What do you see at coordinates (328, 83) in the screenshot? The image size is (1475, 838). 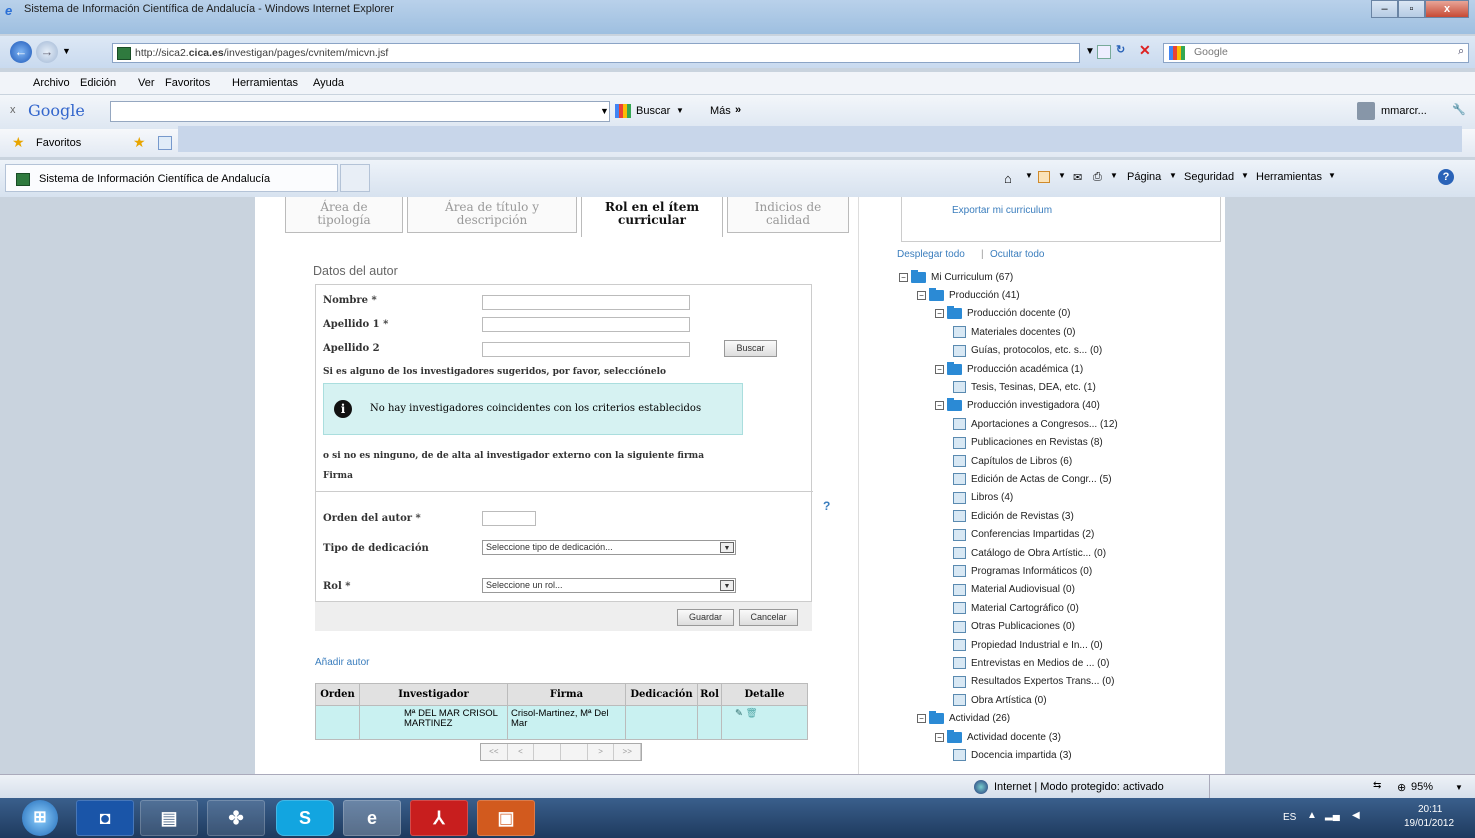 I see `menu-ayuda: Ayuda` at bounding box center [328, 83].